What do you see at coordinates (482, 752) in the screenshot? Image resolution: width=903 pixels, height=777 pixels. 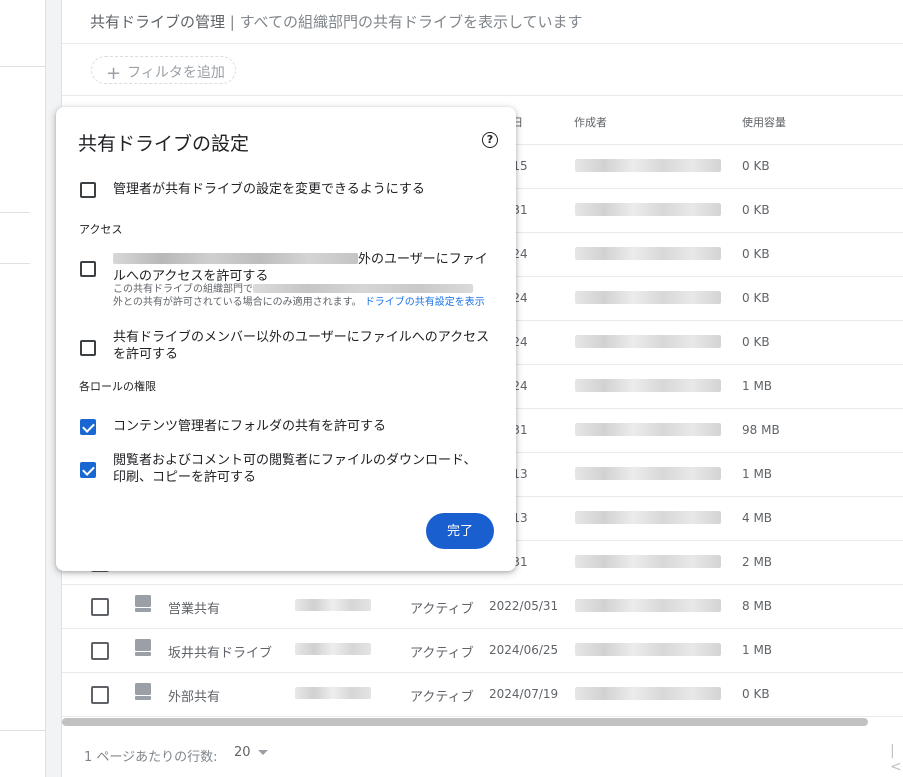 I see `pagination-footer: 1 ページあたりの行数: 20 |<` at bounding box center [482, 752].